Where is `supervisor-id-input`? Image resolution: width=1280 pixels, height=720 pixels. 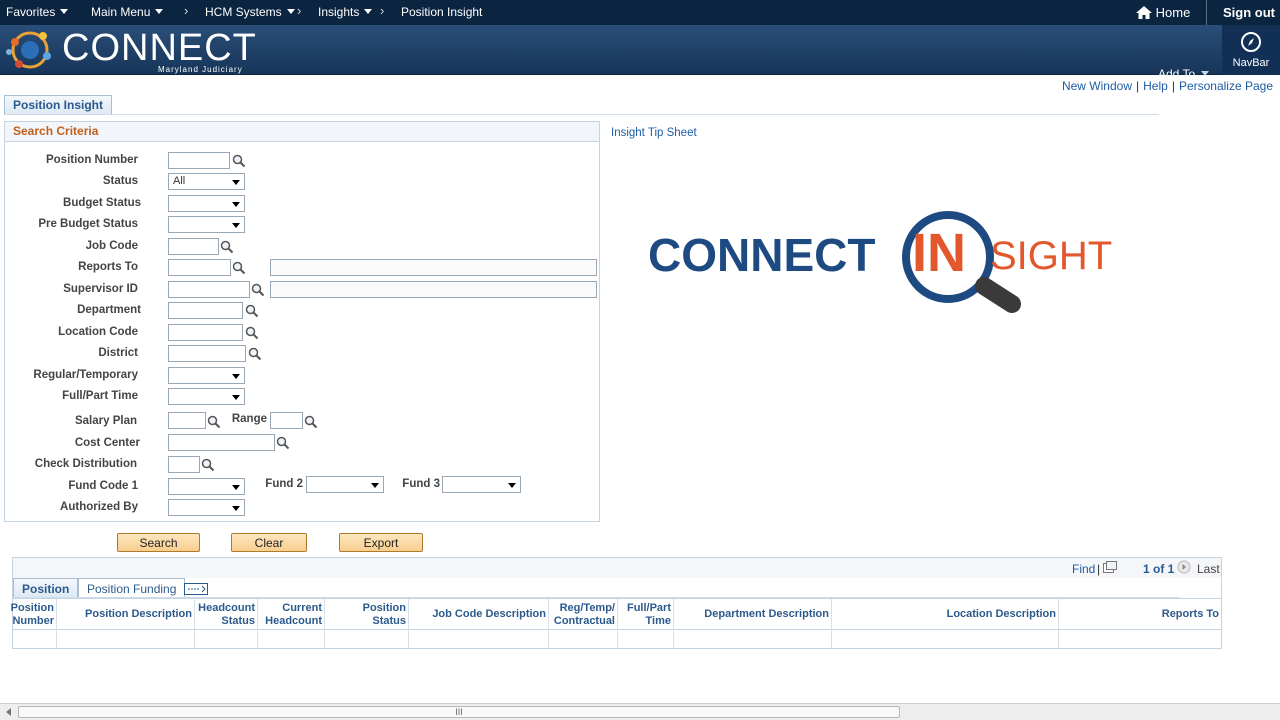 supervisor-id-input is located at coordinates (209, 289).